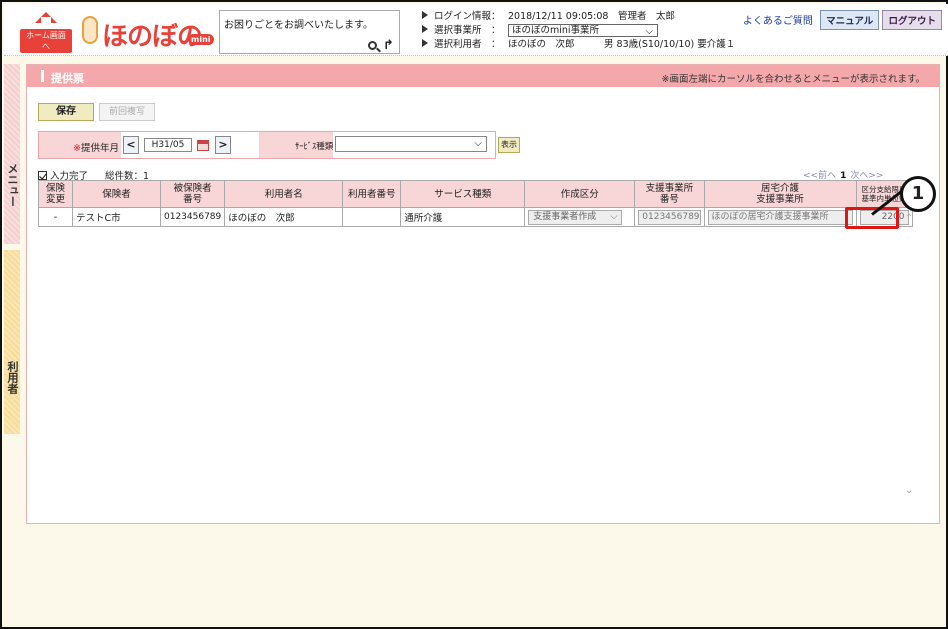  I want to click on cell-insurer: テストC市, so click(116, 217).